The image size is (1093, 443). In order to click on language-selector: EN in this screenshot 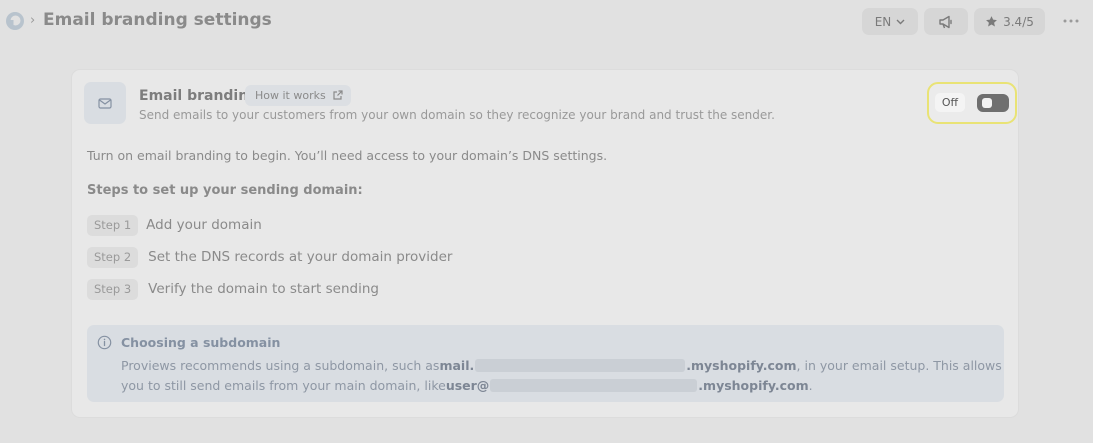, I will do `click(890, 21)`.